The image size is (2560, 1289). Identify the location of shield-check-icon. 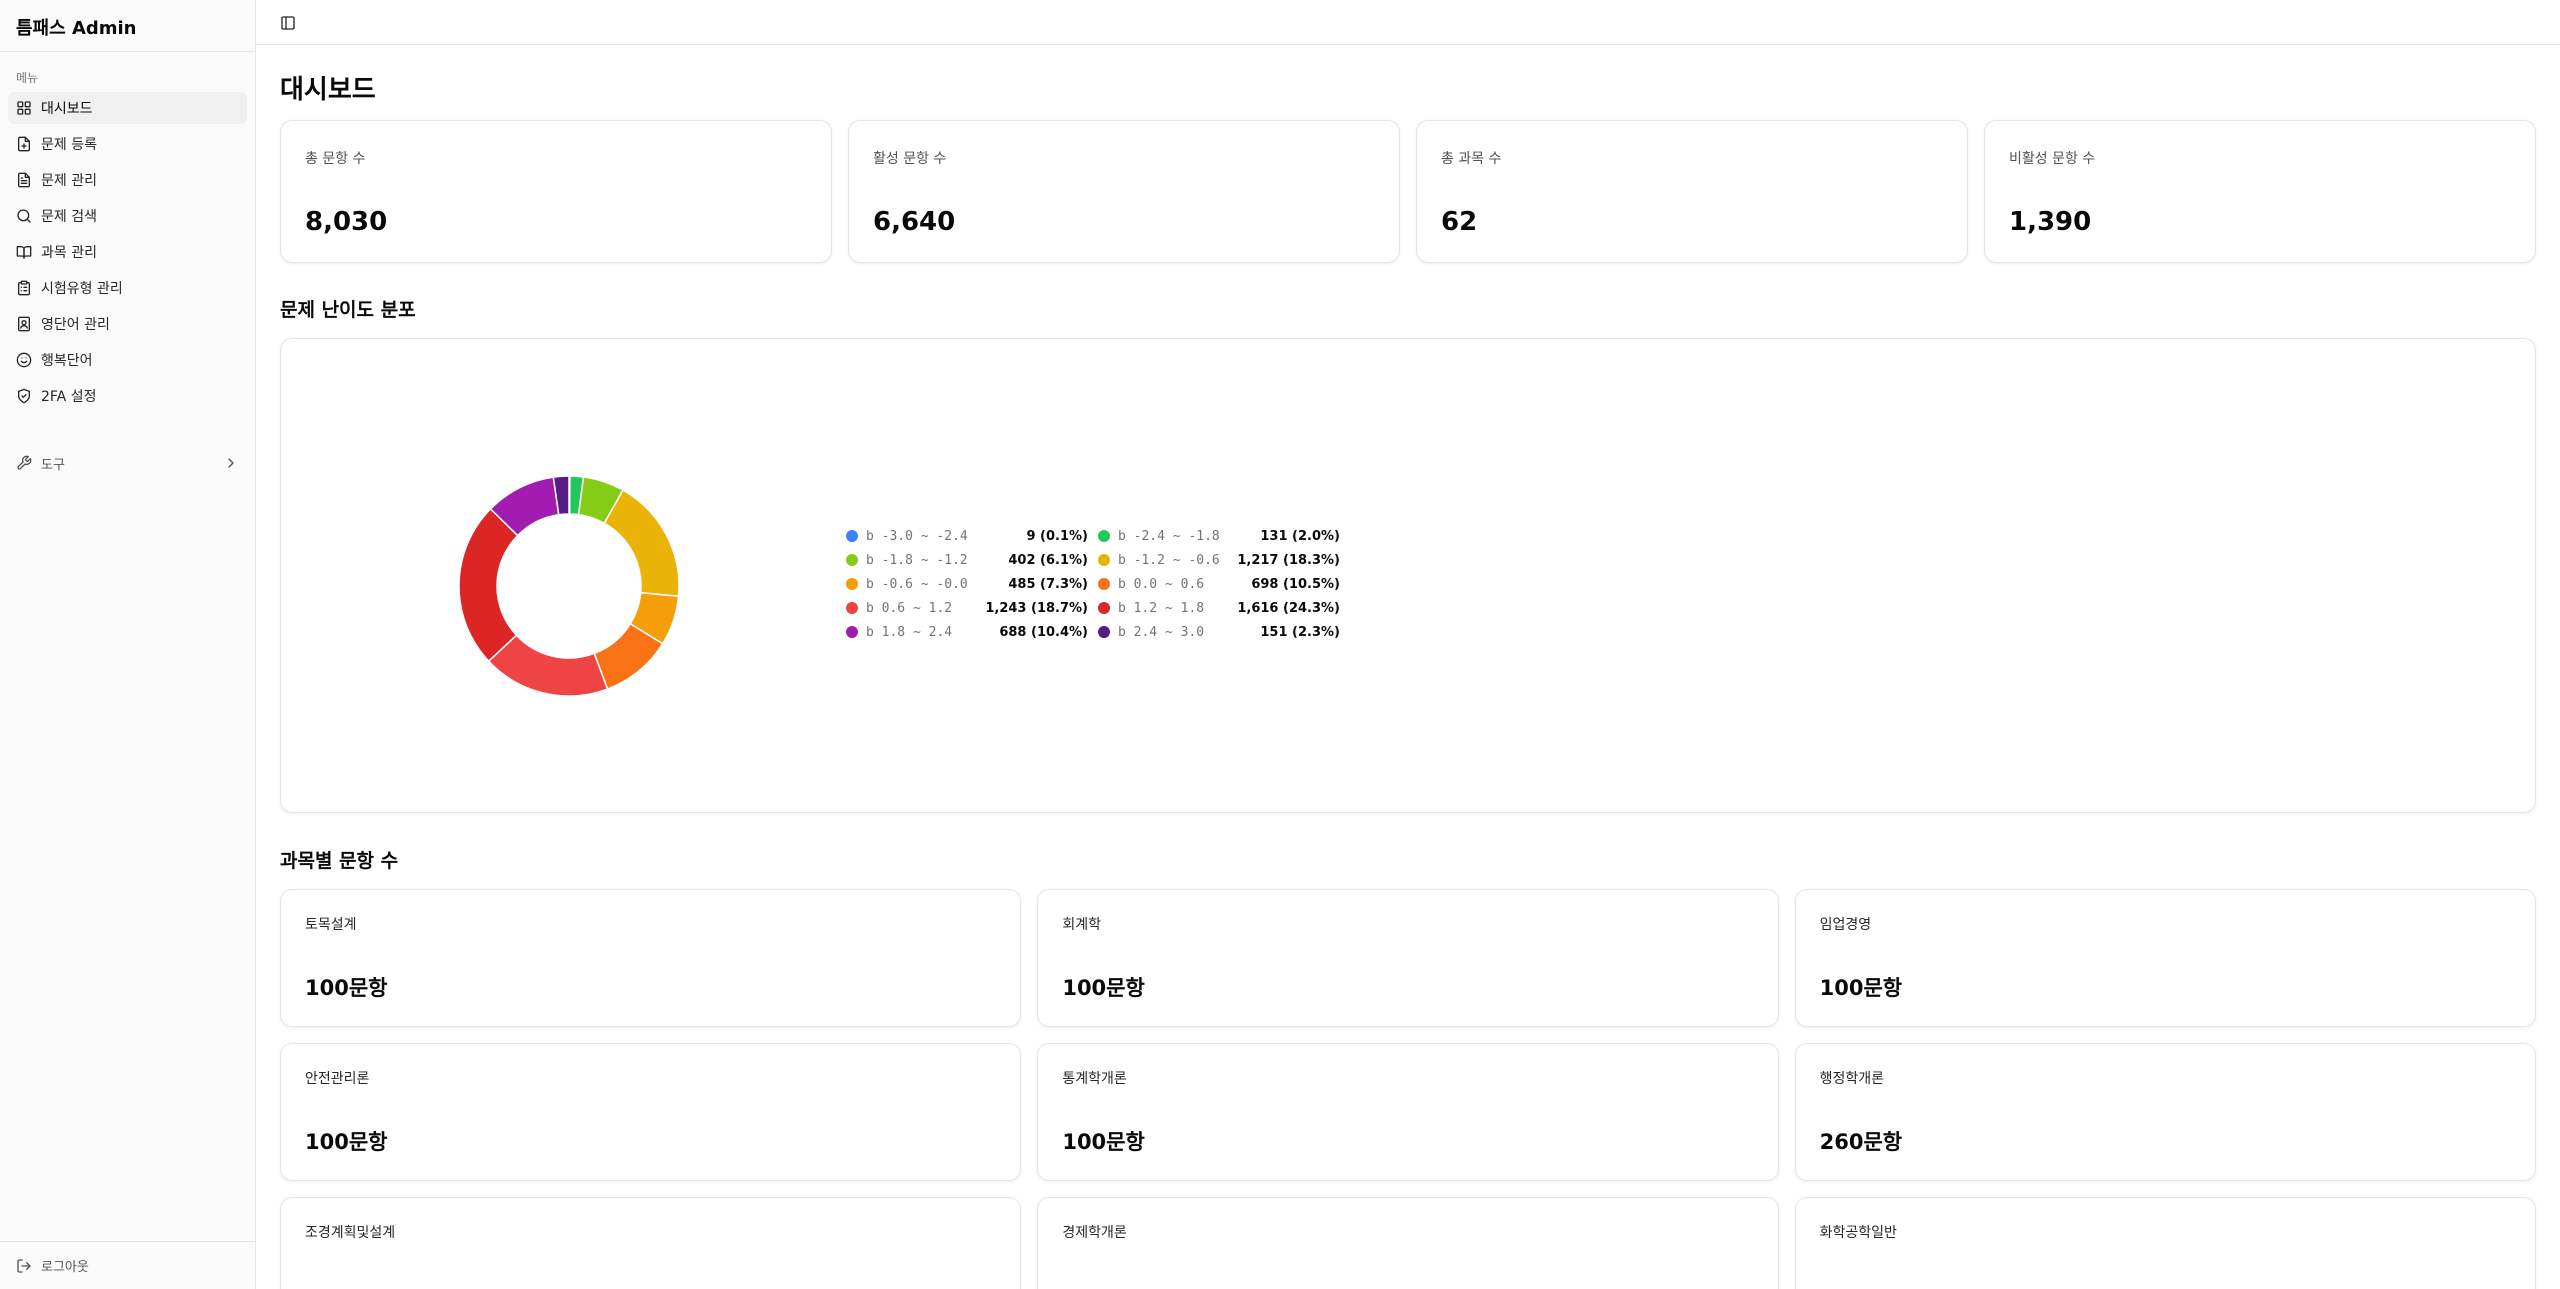
(24, 396).